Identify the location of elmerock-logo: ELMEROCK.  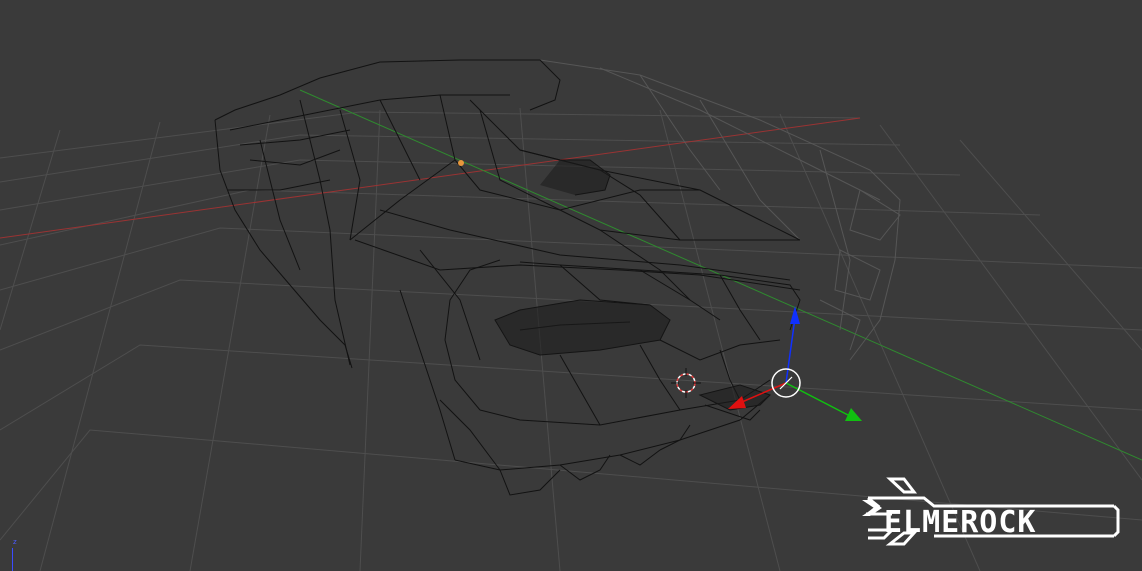
(993, 512).